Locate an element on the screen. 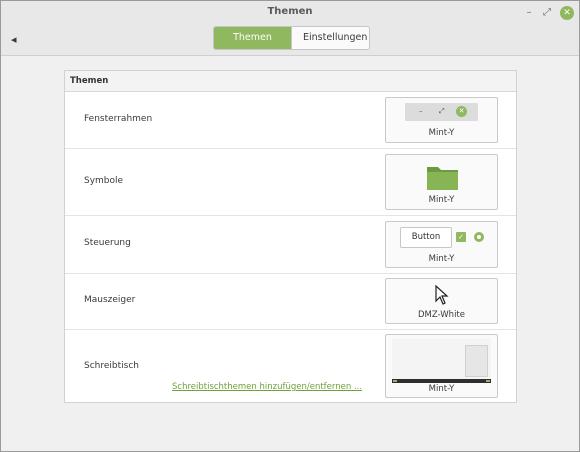  maximize-button: ⤢ is located at coordinates (547, 13).